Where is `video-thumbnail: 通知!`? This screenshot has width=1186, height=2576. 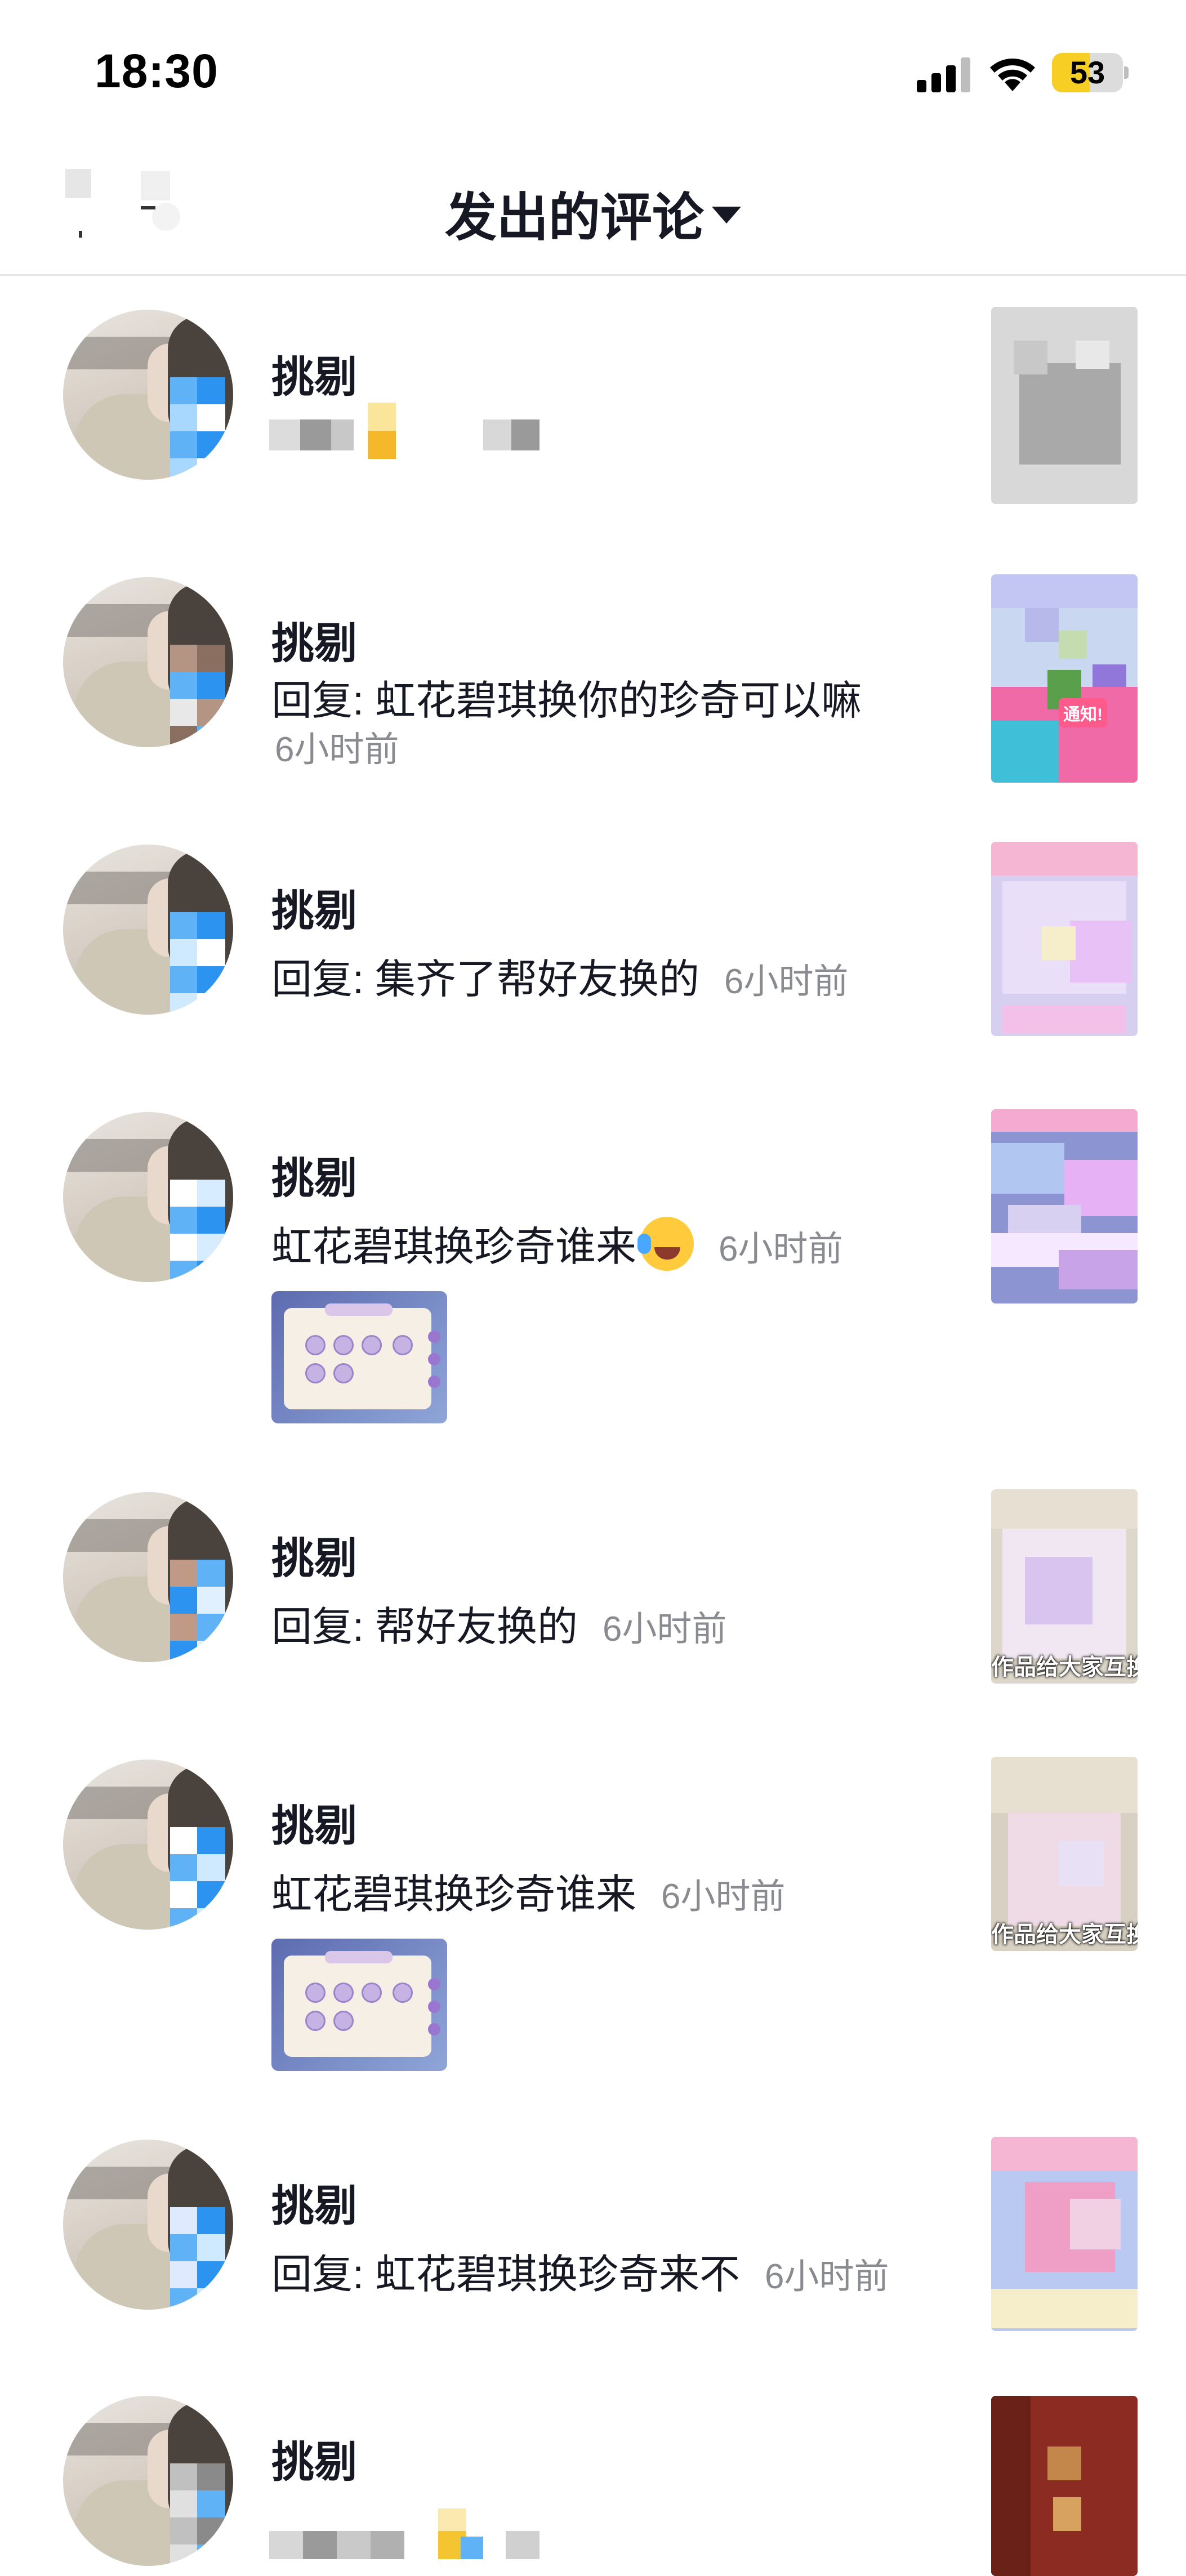 video-thumbnail: 通知! is located at coordinates (1064, 678).